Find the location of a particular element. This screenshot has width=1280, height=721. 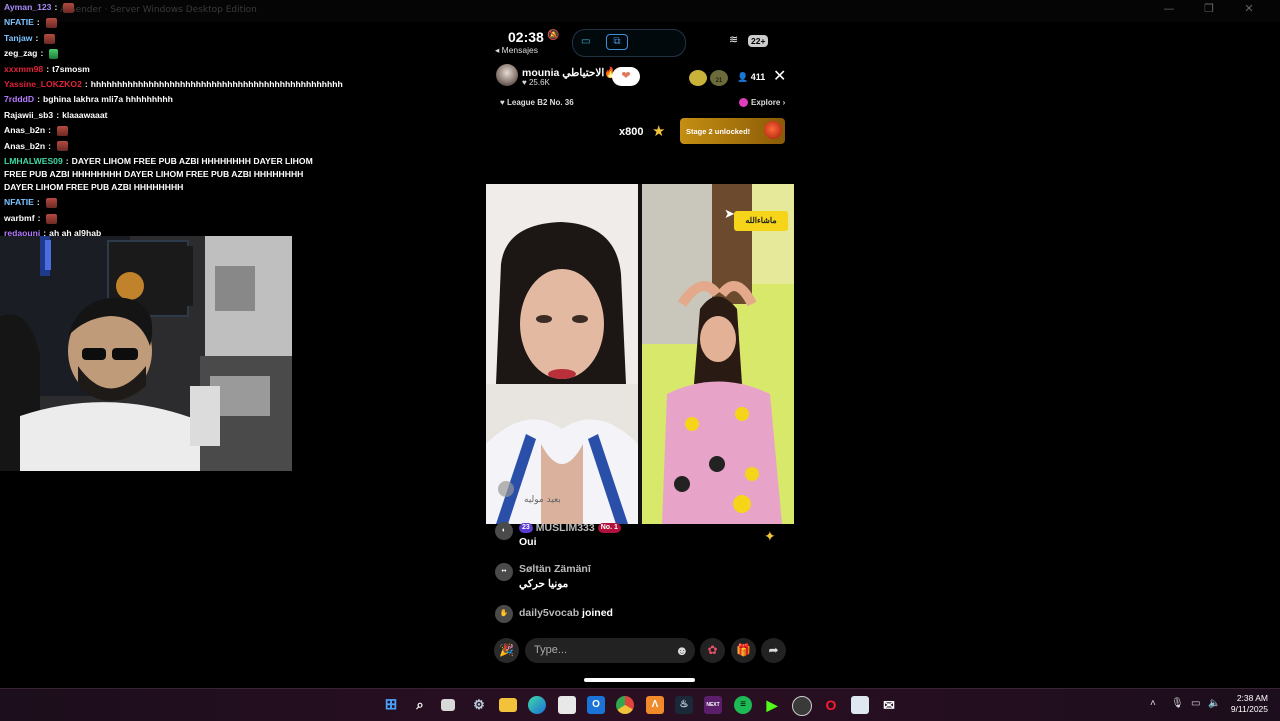

gift-icon: 🎁 is located at coordinates (743, 650).